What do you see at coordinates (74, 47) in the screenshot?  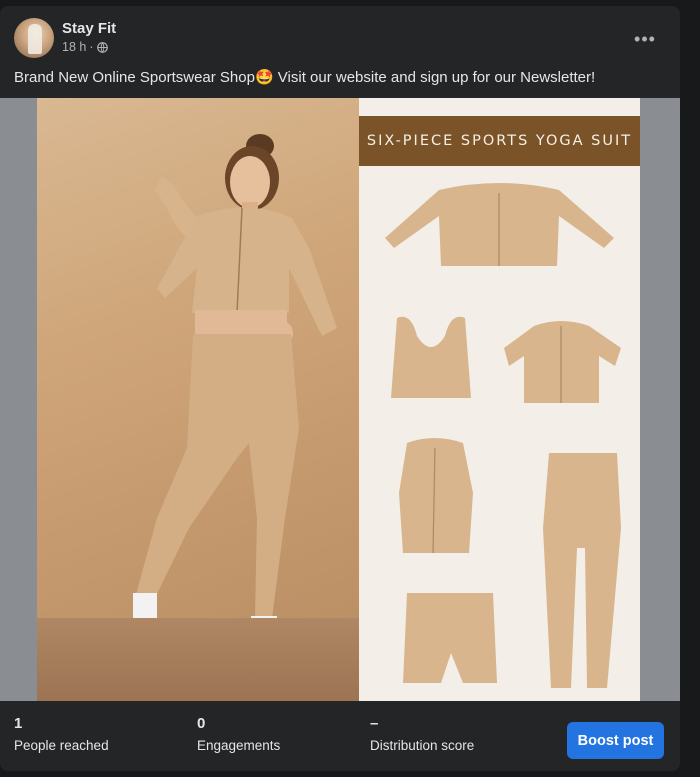 I see `post-time: 18 h` at bounding box center [74, 47].